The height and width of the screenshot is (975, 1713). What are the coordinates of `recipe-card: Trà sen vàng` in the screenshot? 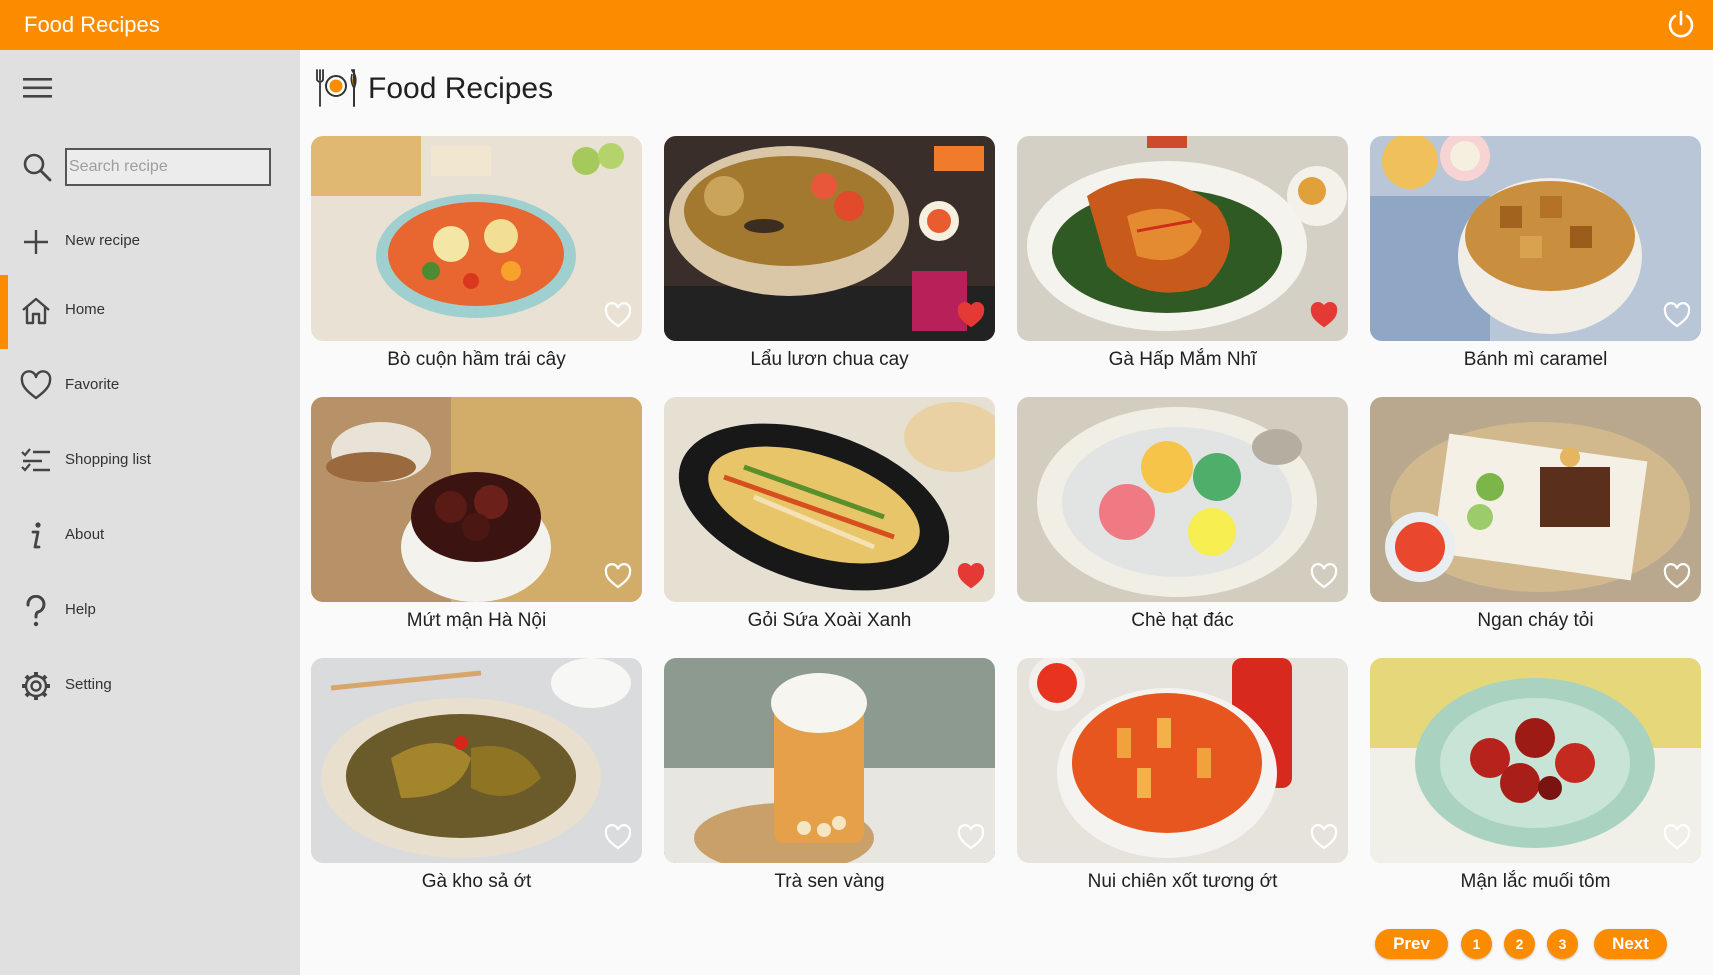 It's located at (829, 780).